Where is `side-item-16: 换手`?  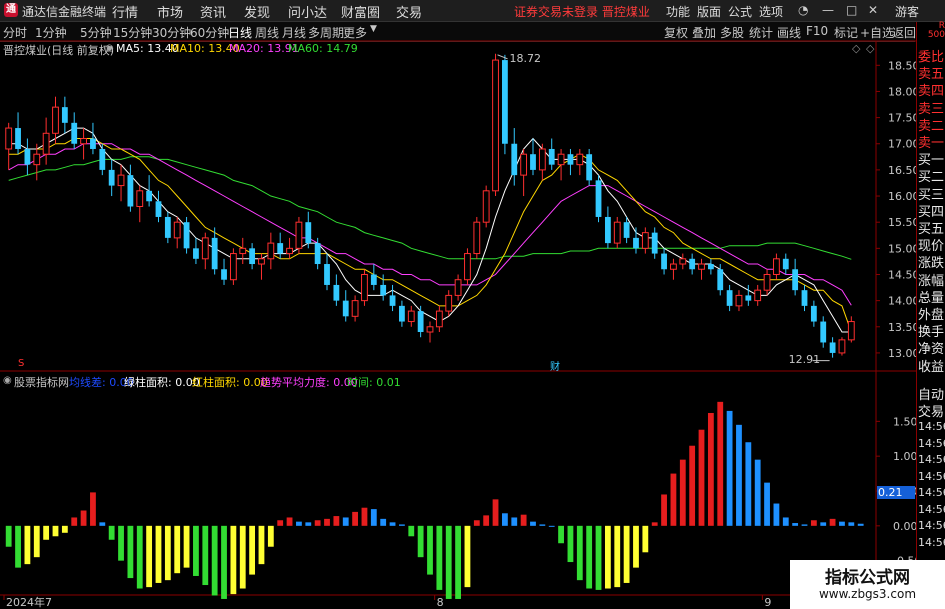
side-item-16: 换手 is located at coordinates (931, 330).